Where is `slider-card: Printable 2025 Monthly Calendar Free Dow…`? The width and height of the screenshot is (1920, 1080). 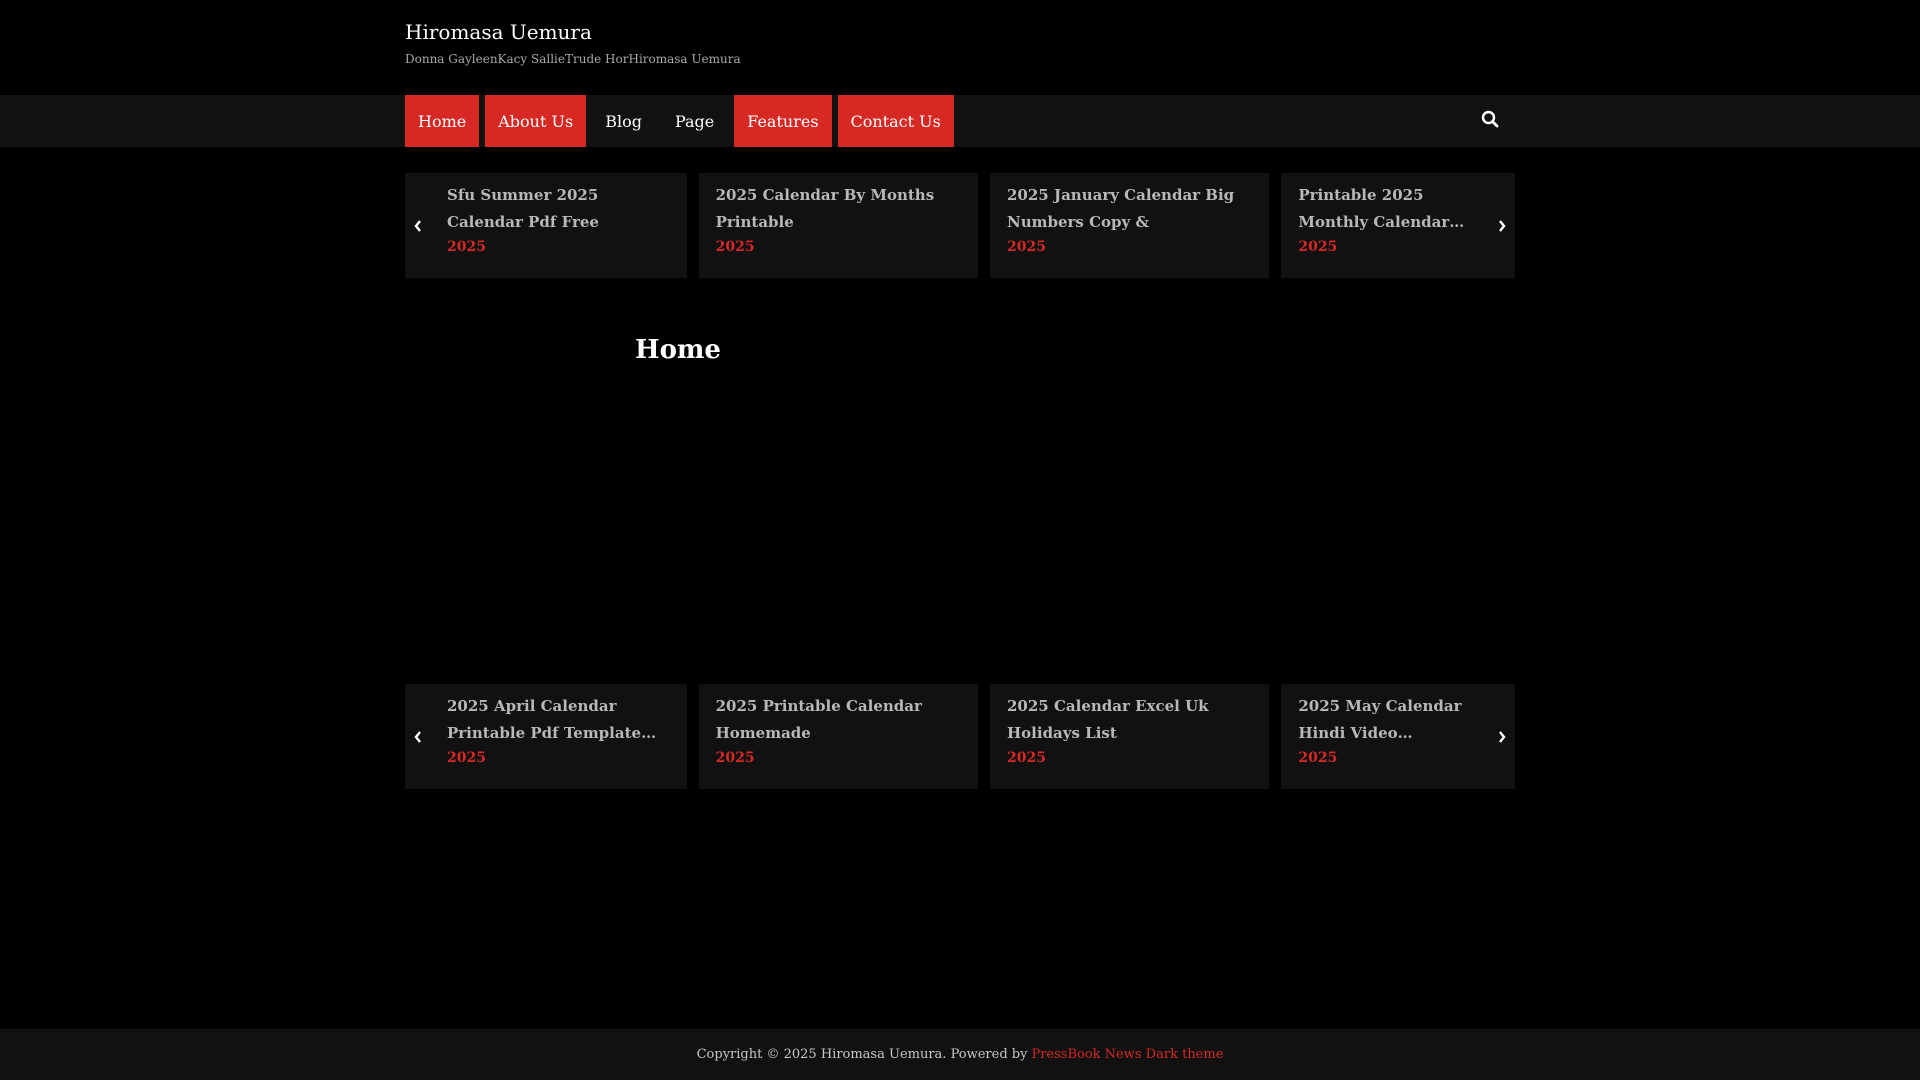 slider-card: Printable 2025 Monthly Calendar Free Dow… is located at coordinates (1398, 225).